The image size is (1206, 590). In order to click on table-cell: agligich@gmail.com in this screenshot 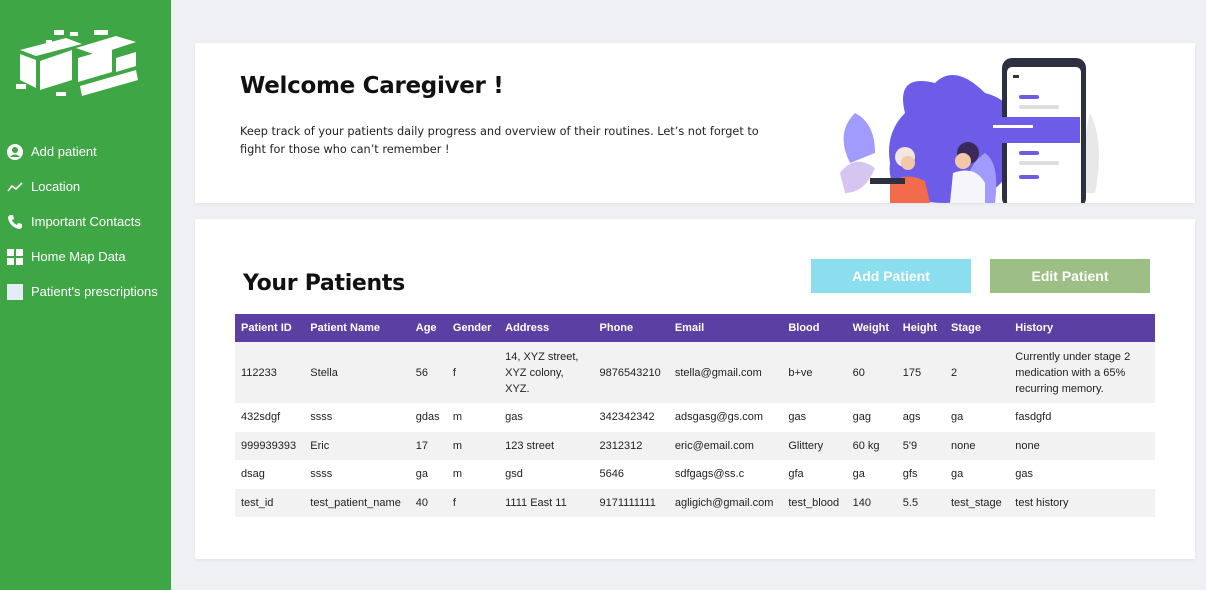, I will do `click(725, 502)`.